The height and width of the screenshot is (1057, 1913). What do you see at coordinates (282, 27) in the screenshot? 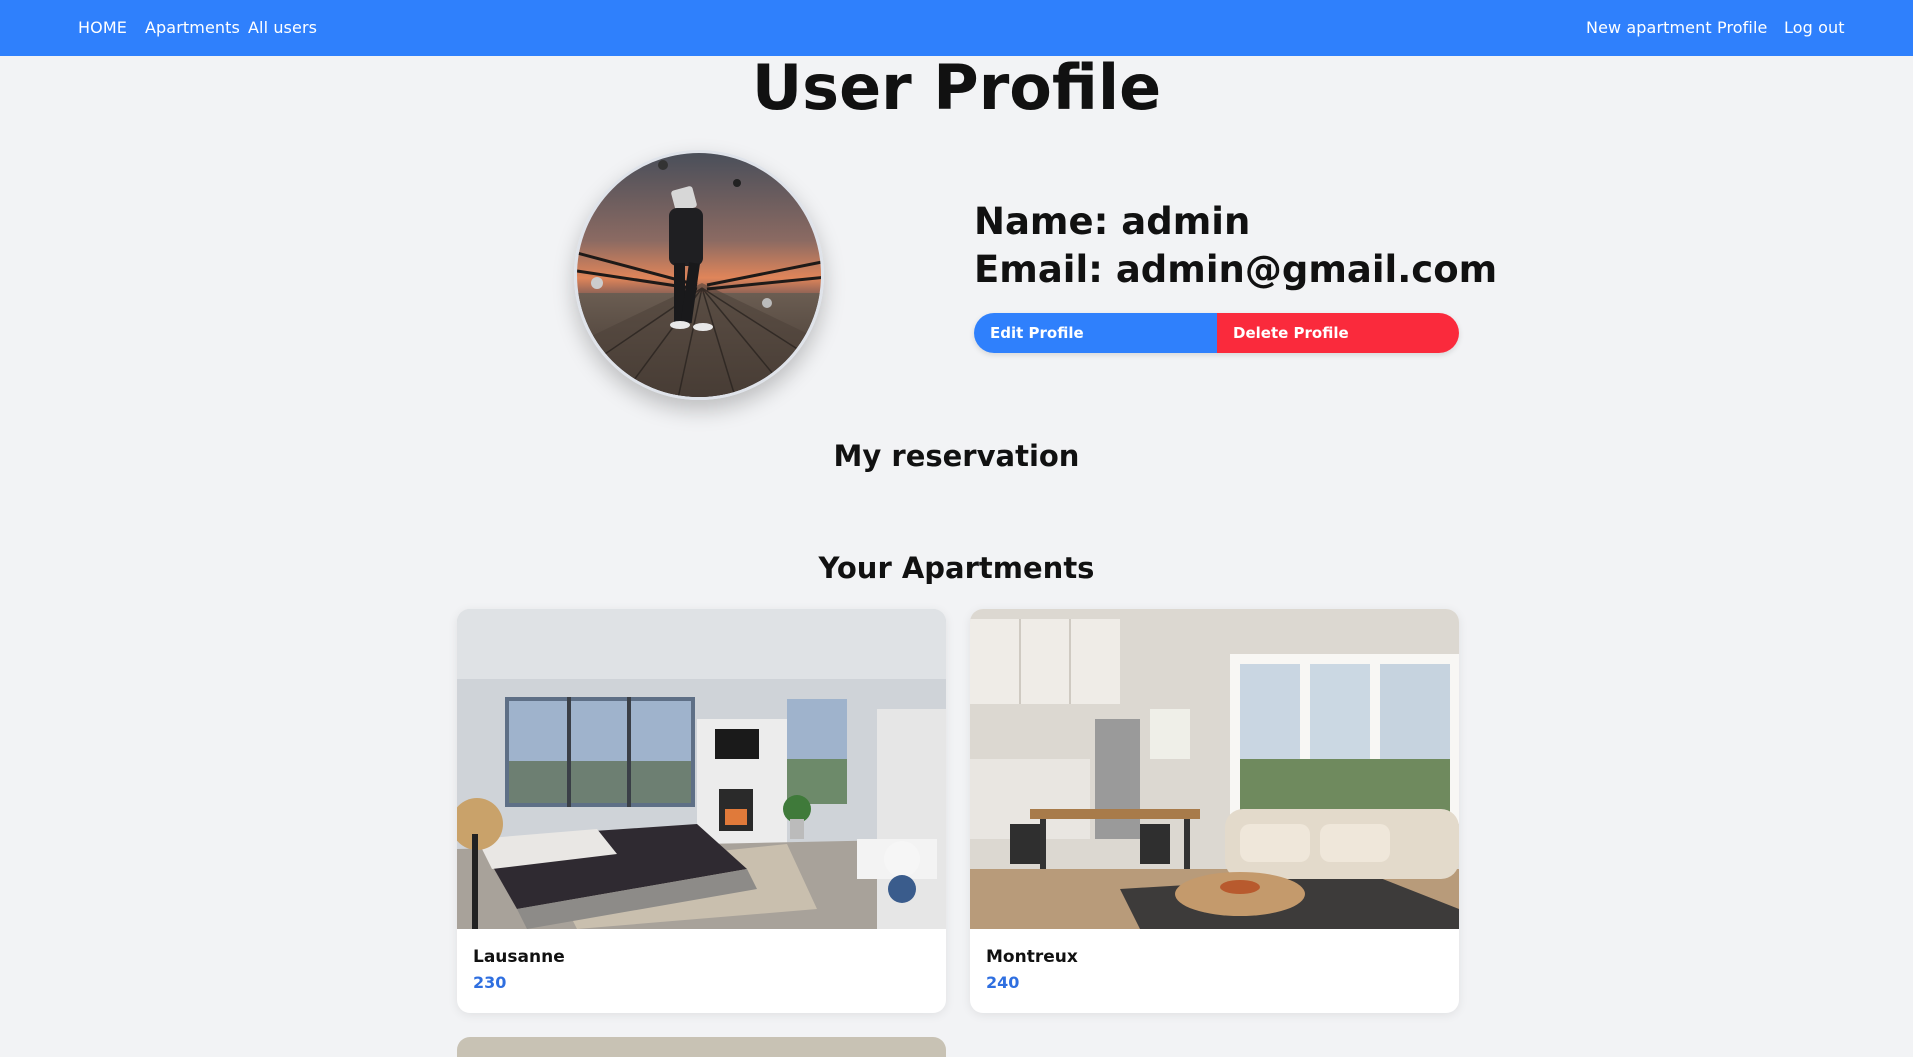
I see `nav-link-all-users: All users` at bounding box center [282, 27].